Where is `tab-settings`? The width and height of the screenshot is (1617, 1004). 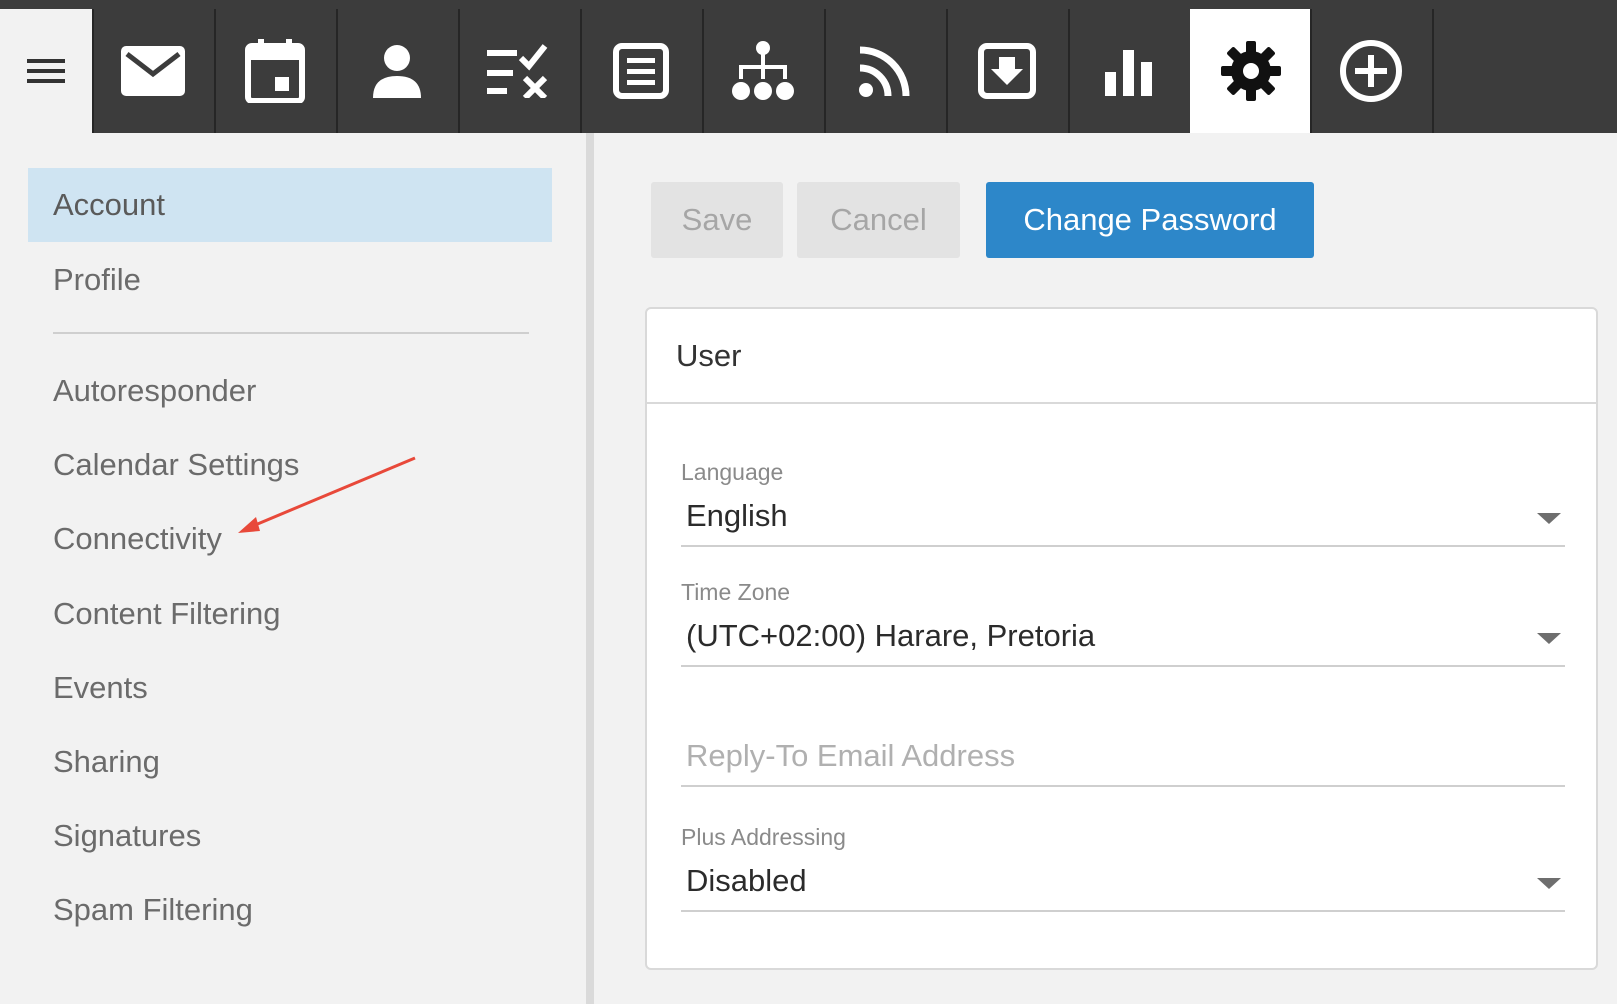 tab-settings is located at coordinates (1250, 71).